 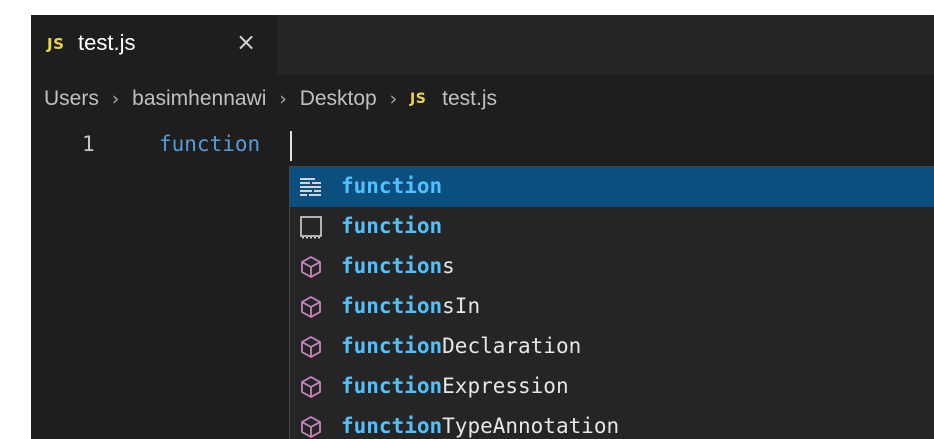 What do you see at coordinates (482, 45) in the screenshot?
I see `tab-bar: JS test.js ×` at bounding box center [482, 45].